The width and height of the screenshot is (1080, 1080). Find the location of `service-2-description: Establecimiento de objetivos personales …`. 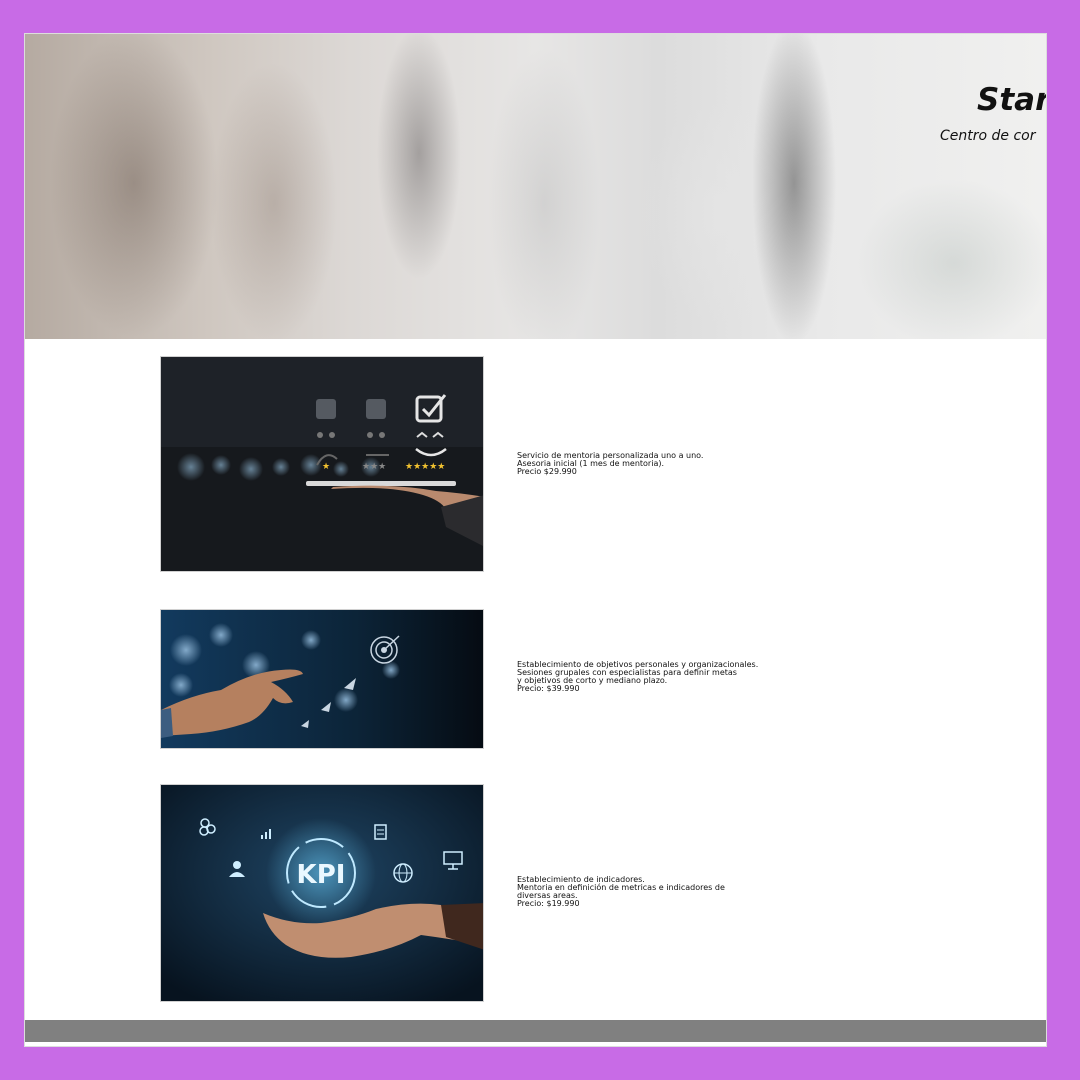

service-2-description: Establecimiento de objetivos personales … is located at coordinates (647, 677).